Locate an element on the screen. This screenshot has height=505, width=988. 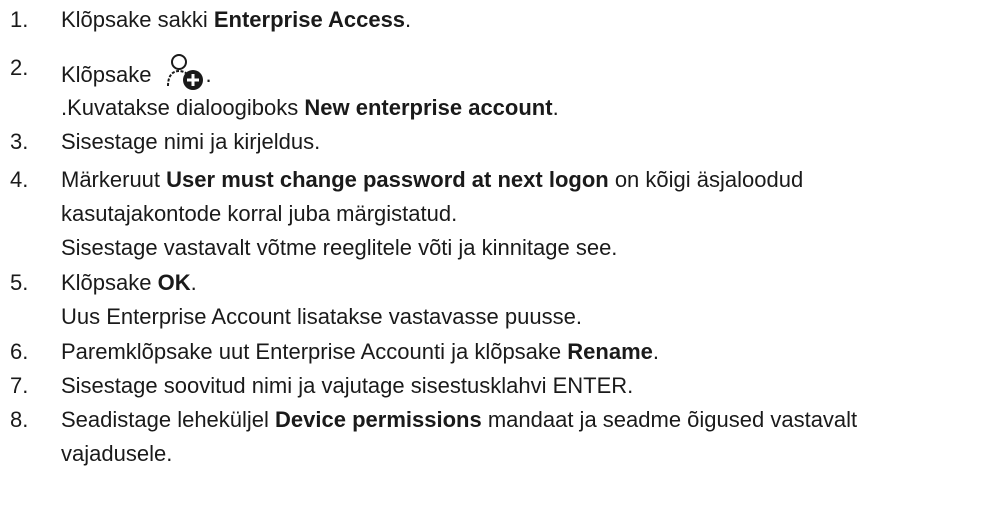
ui-term: User must change password at next logon is located at coordinates (387, 179).